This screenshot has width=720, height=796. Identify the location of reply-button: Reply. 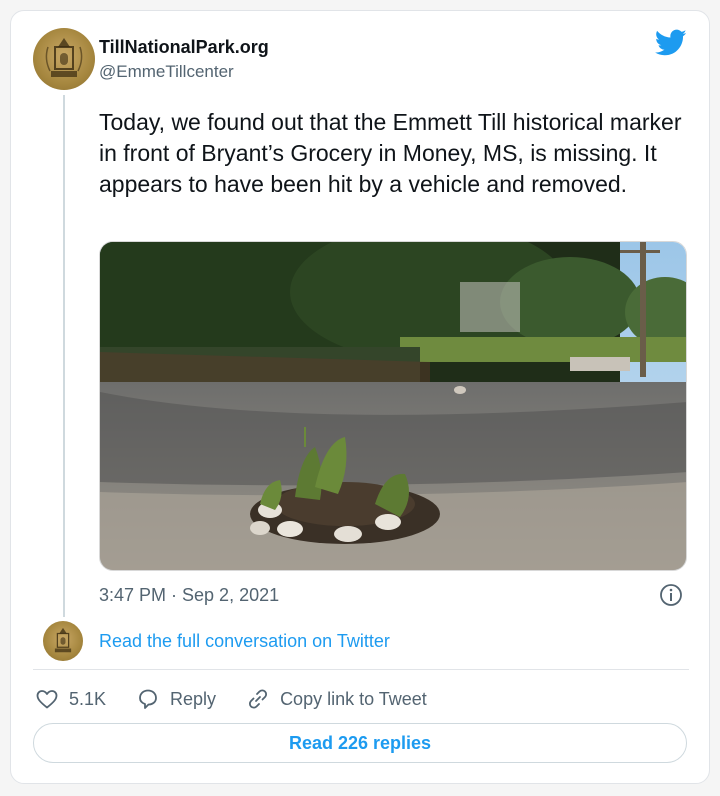
(176, 699).